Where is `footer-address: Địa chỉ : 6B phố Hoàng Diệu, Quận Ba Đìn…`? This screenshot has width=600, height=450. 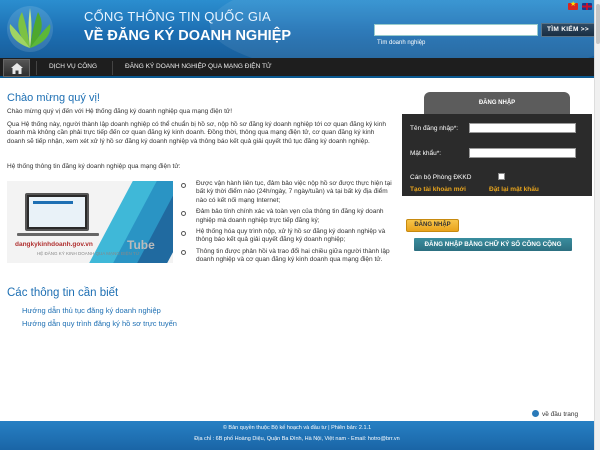 footer-address: Địa chỉ : 6B phố Hoàng Diệu, Quận Ba Đìn… is located at coordinates (297, 439).